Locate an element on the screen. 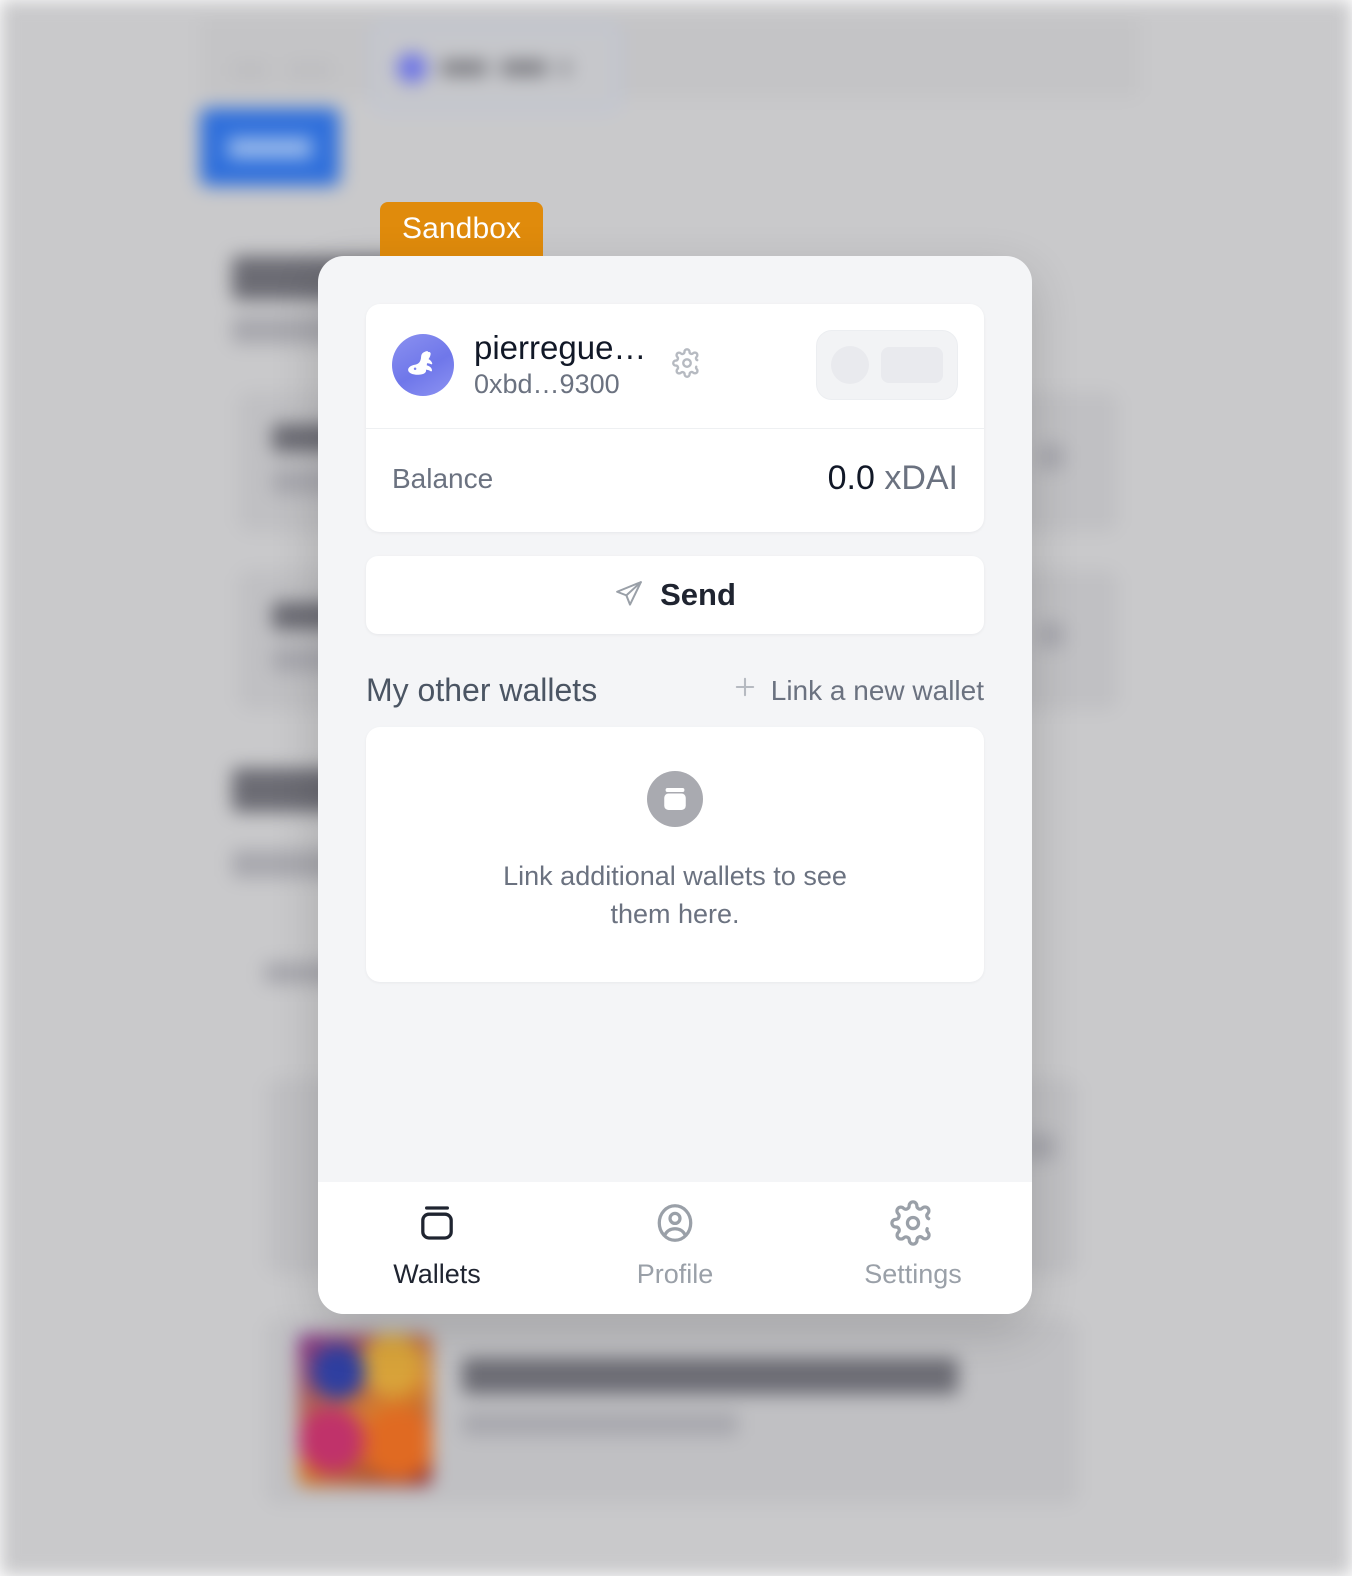 Image resolution: width=1352 pixels, height=1576 pixels. balance-value: 0.0 xDAI is located at coordinates (893, 478).